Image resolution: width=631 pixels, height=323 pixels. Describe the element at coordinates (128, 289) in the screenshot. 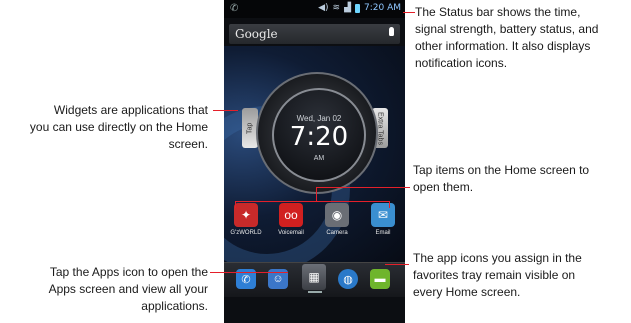

I see `callout-line: Apps screen and view all your` at that location.